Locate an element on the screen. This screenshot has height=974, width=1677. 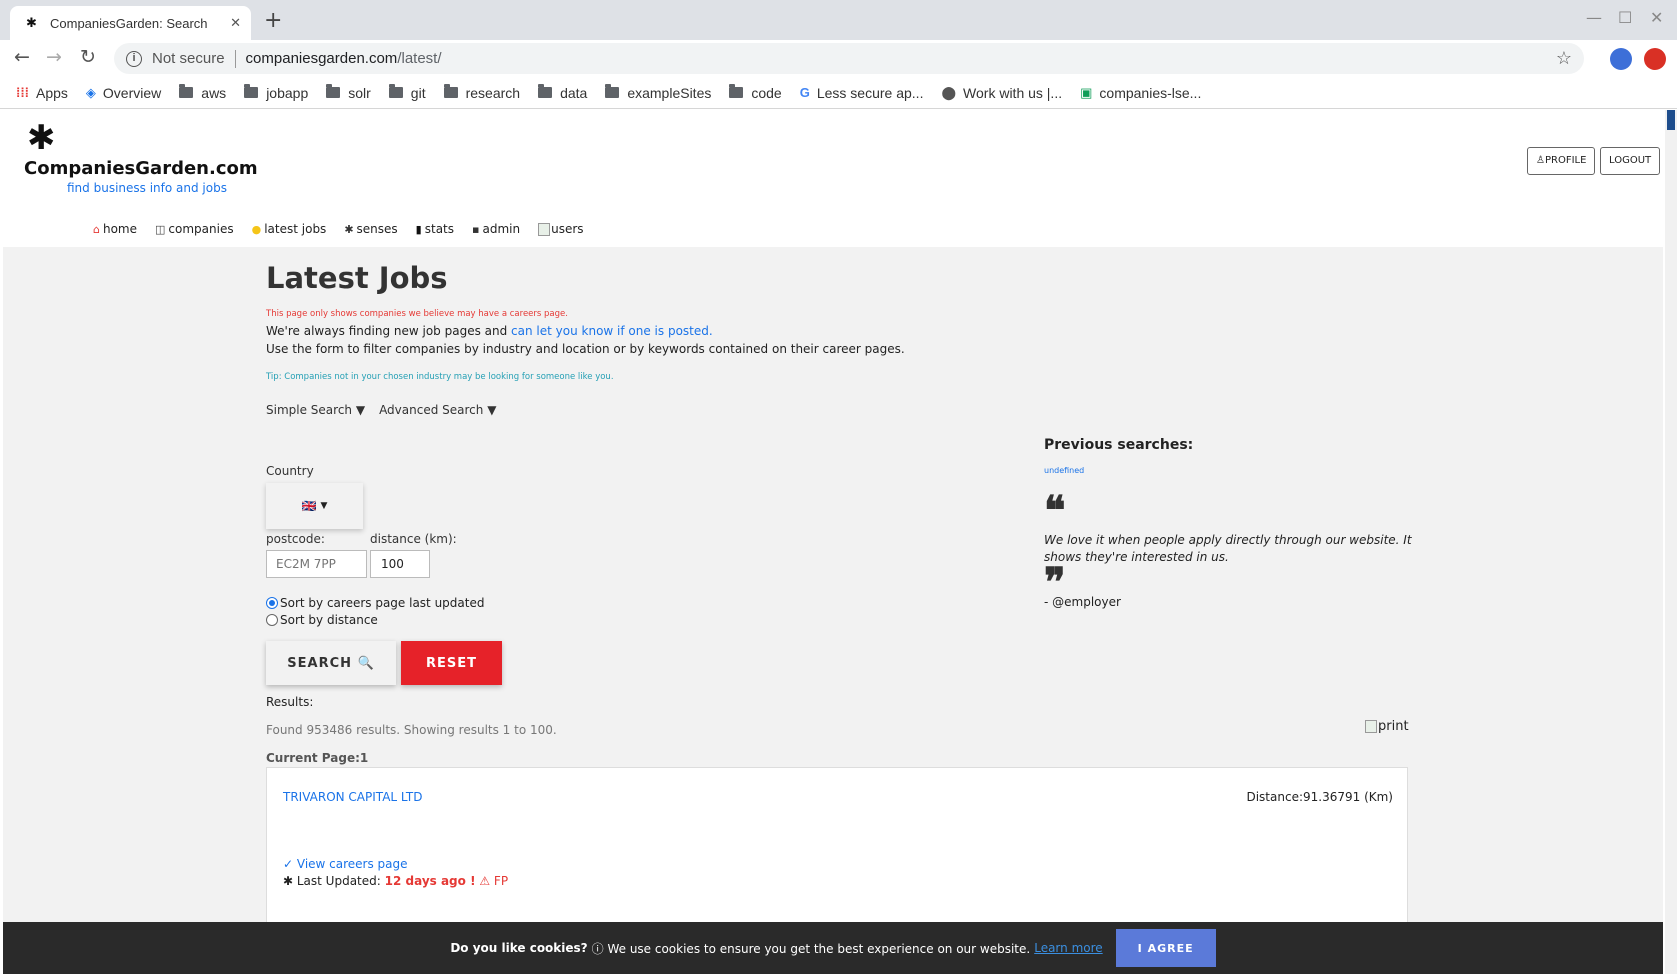
minimize-icon: — is located at coordinates (1594, 17).